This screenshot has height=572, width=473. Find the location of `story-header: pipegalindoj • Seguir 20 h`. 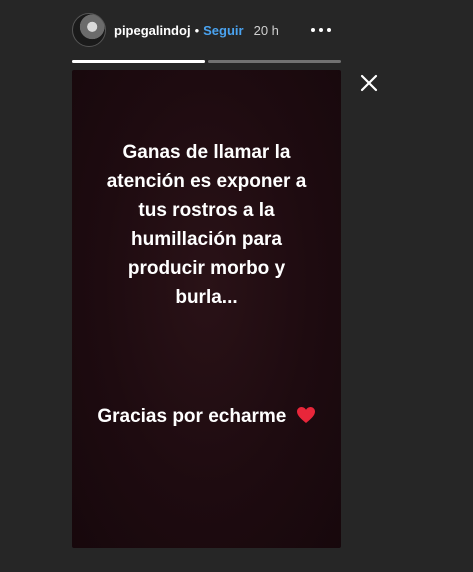

story-header: pipegalindoj • Seguir 20 h is located at coordinates (207, 30).